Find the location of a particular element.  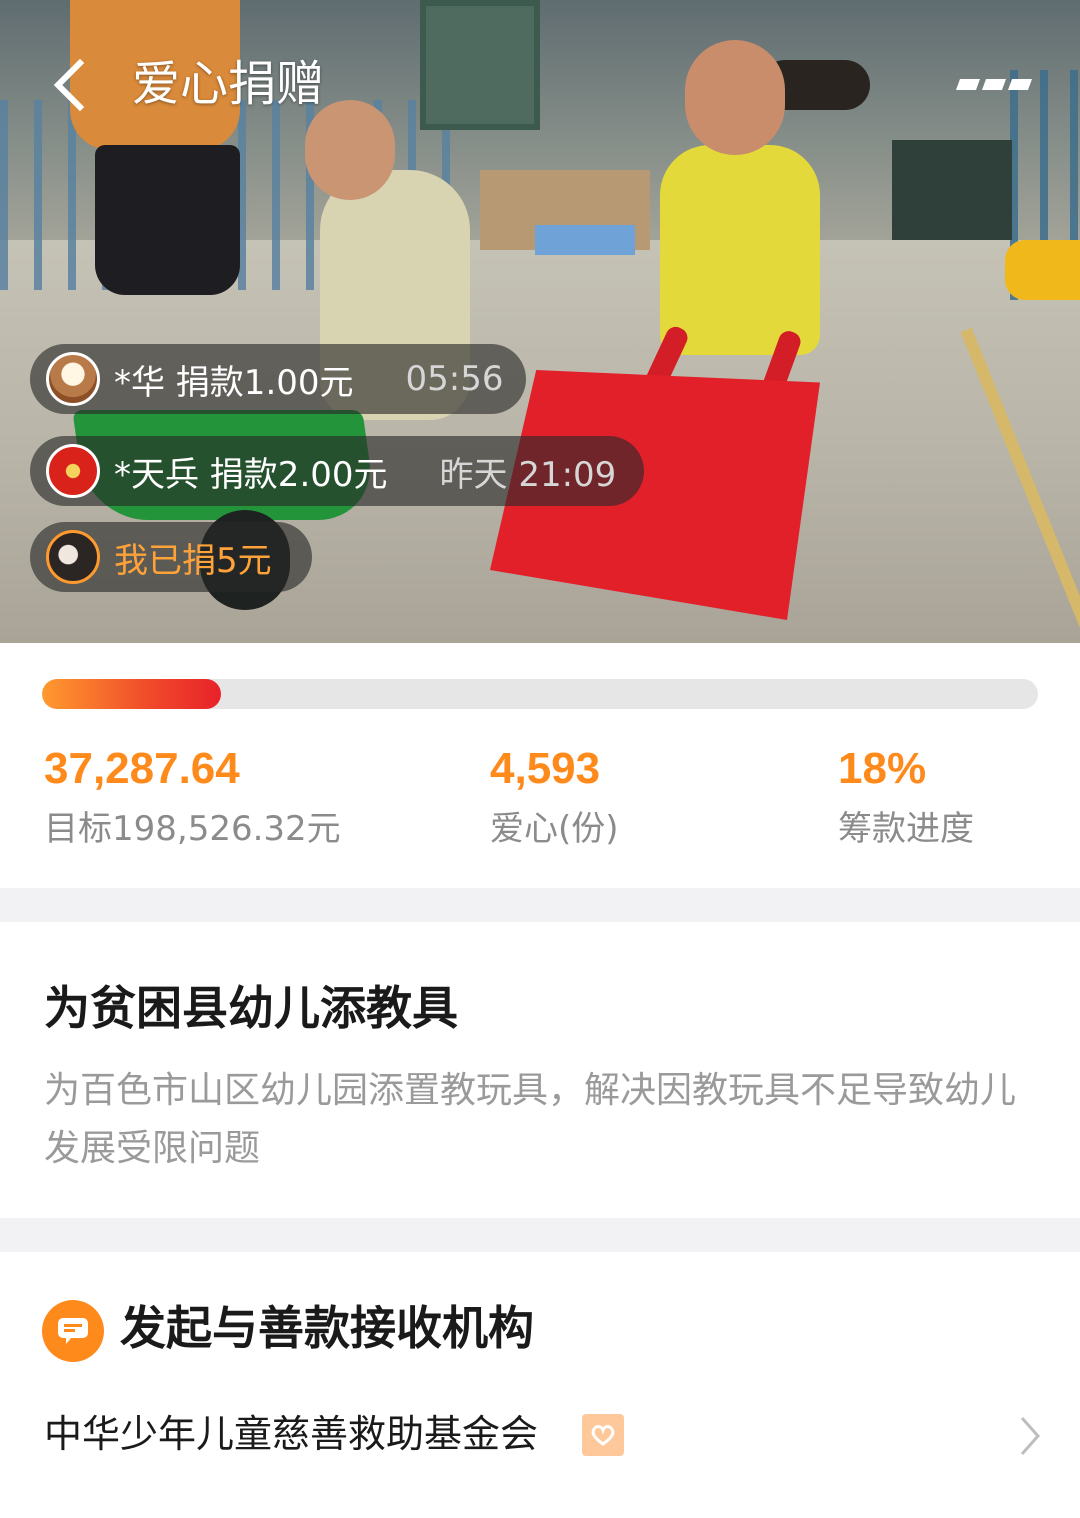

chevron-left-icon is located at coordinates (69, 85).